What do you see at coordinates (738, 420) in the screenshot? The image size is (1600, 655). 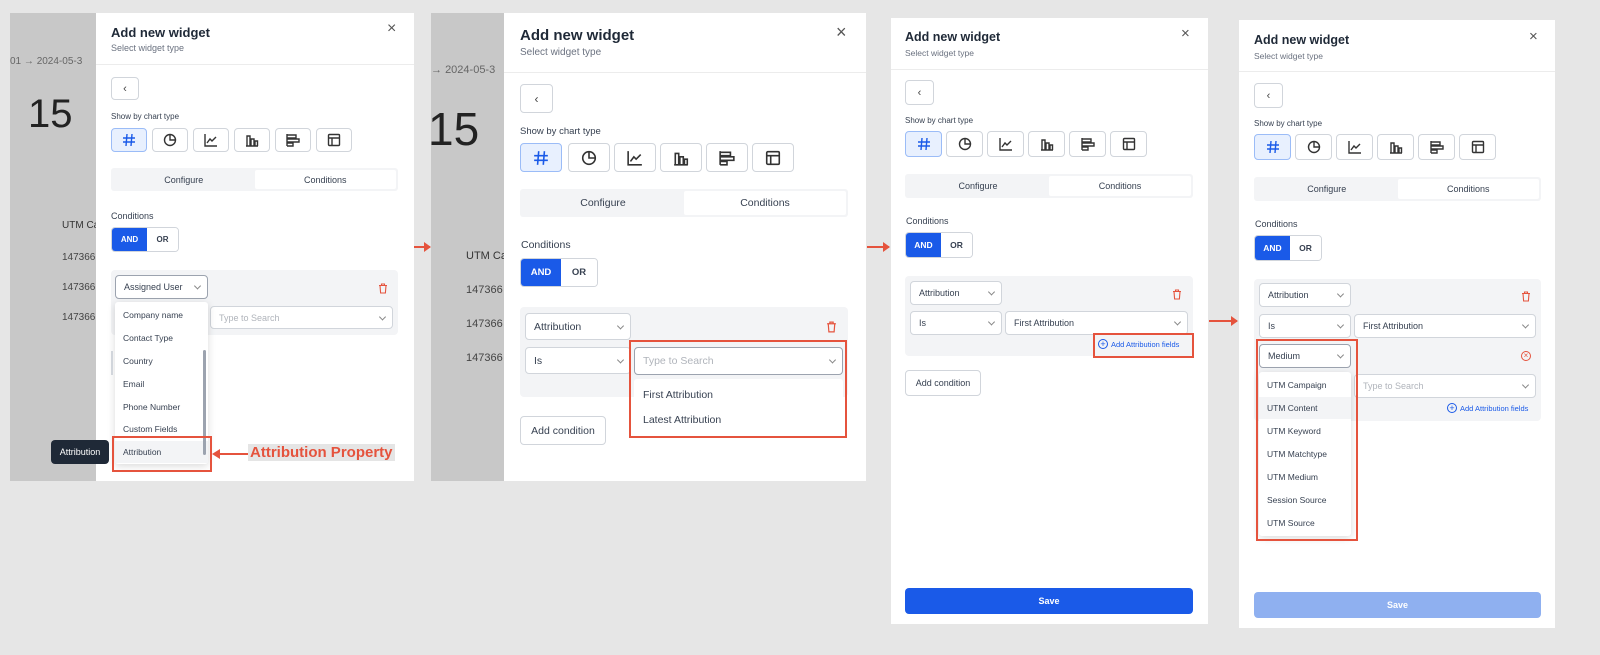 I see `menu-item-latest-attribution: Latest Attribution` at bounding box center [738, 420].